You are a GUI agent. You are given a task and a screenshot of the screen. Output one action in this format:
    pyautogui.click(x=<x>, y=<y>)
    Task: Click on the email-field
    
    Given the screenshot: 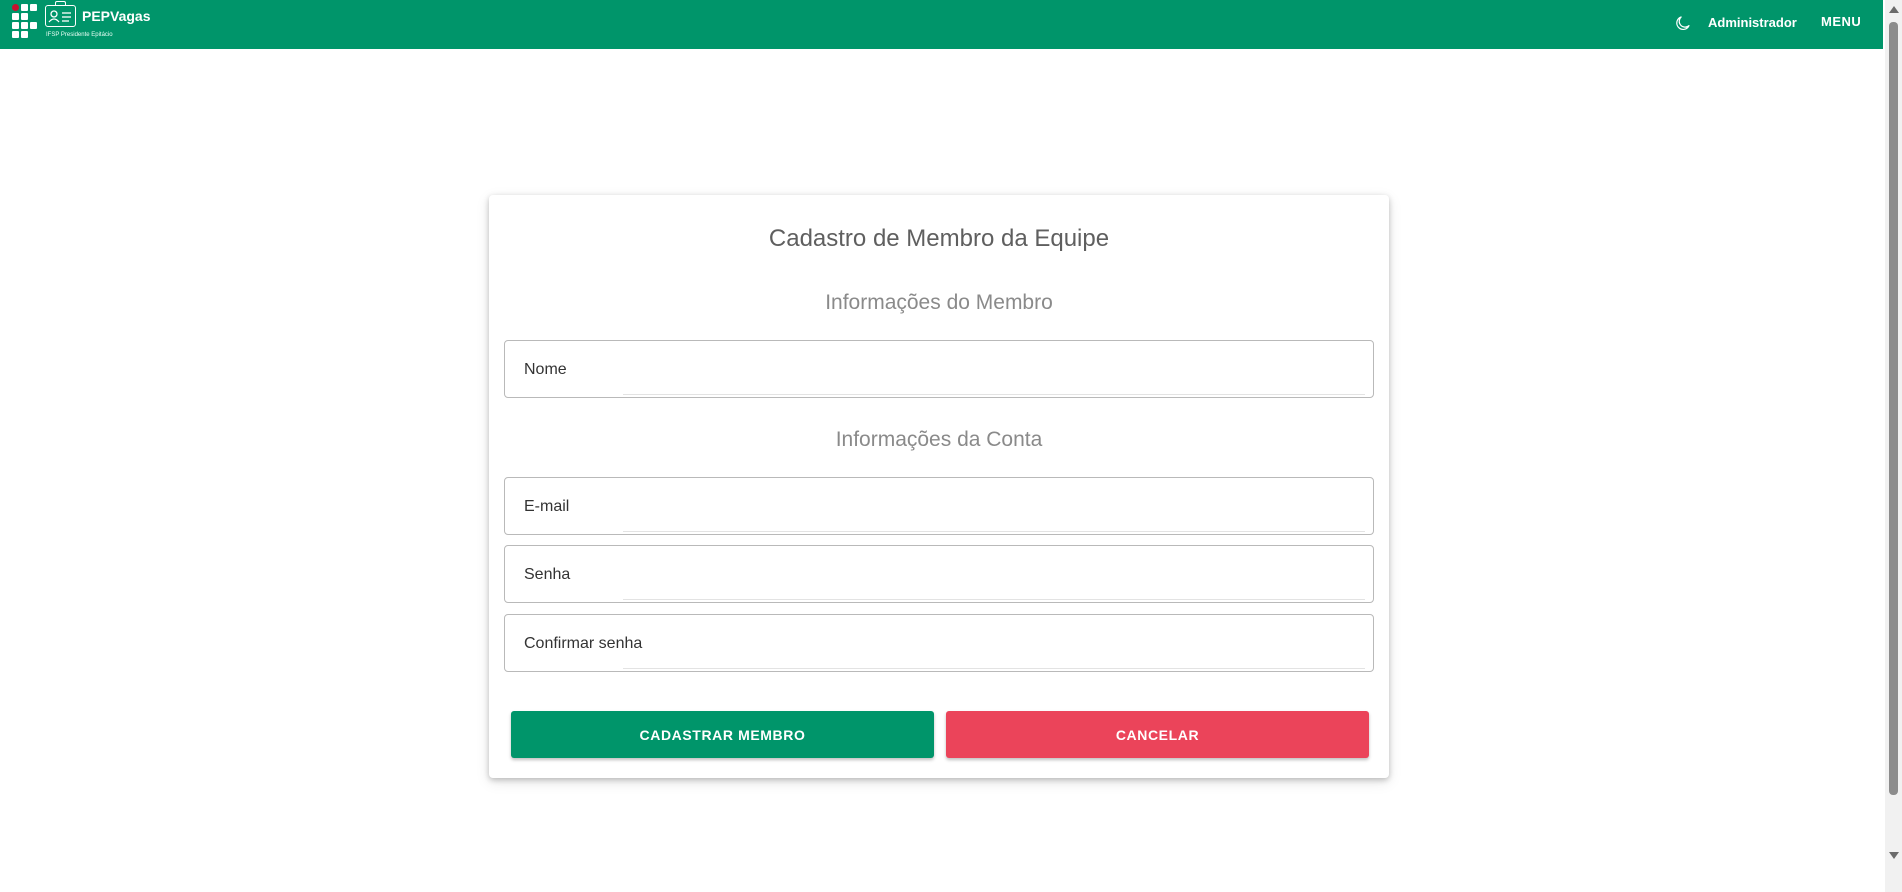 What is the action you would take?
    pyautogui.click(x=939, y=506)
    